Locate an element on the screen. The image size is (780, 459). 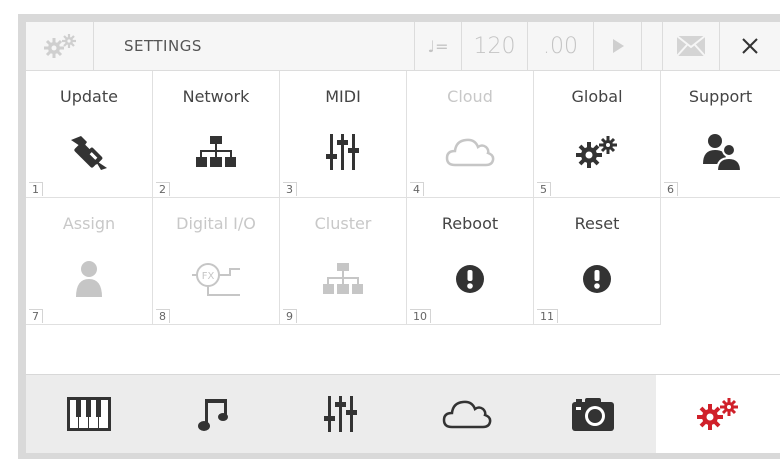
tempo-label: ♩= is located at coordinates (438, 46).